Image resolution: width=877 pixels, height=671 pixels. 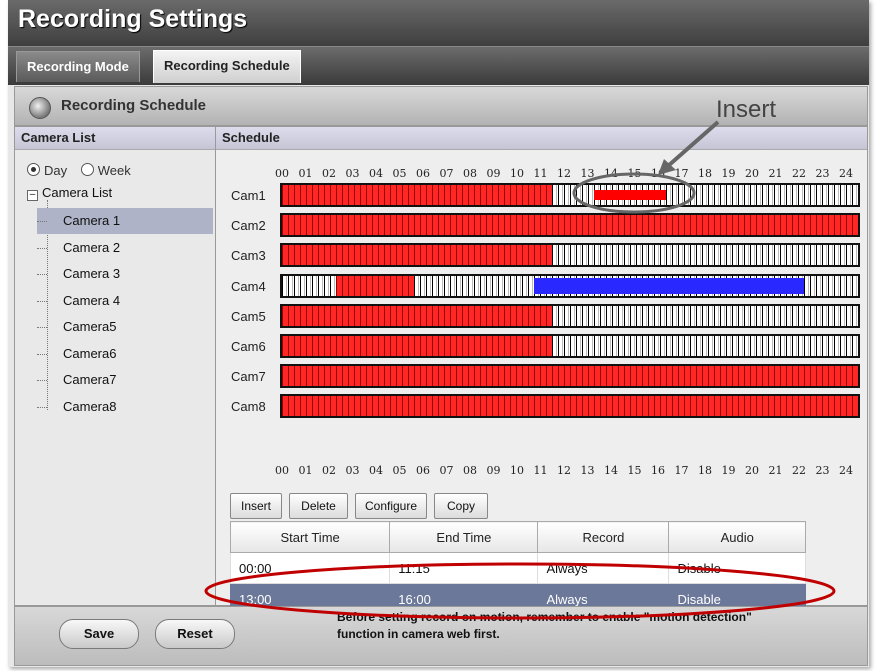 I want to click on hour-tick-label: 05, so click(x=399, y=173).